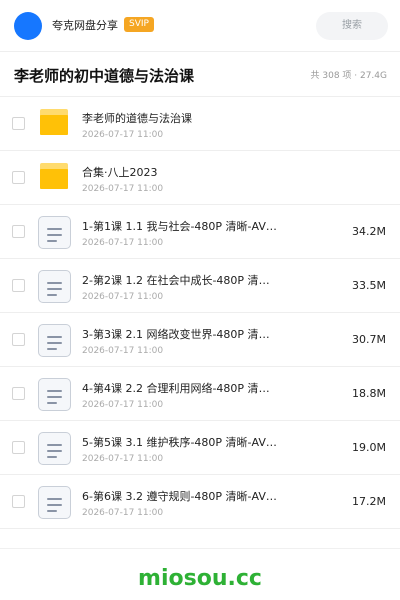 The width and height of the screenshot is (400, 600). Describe the element at coordinates (369, 393) in the screenshot. I see `file-size: 18.8M` at that location.